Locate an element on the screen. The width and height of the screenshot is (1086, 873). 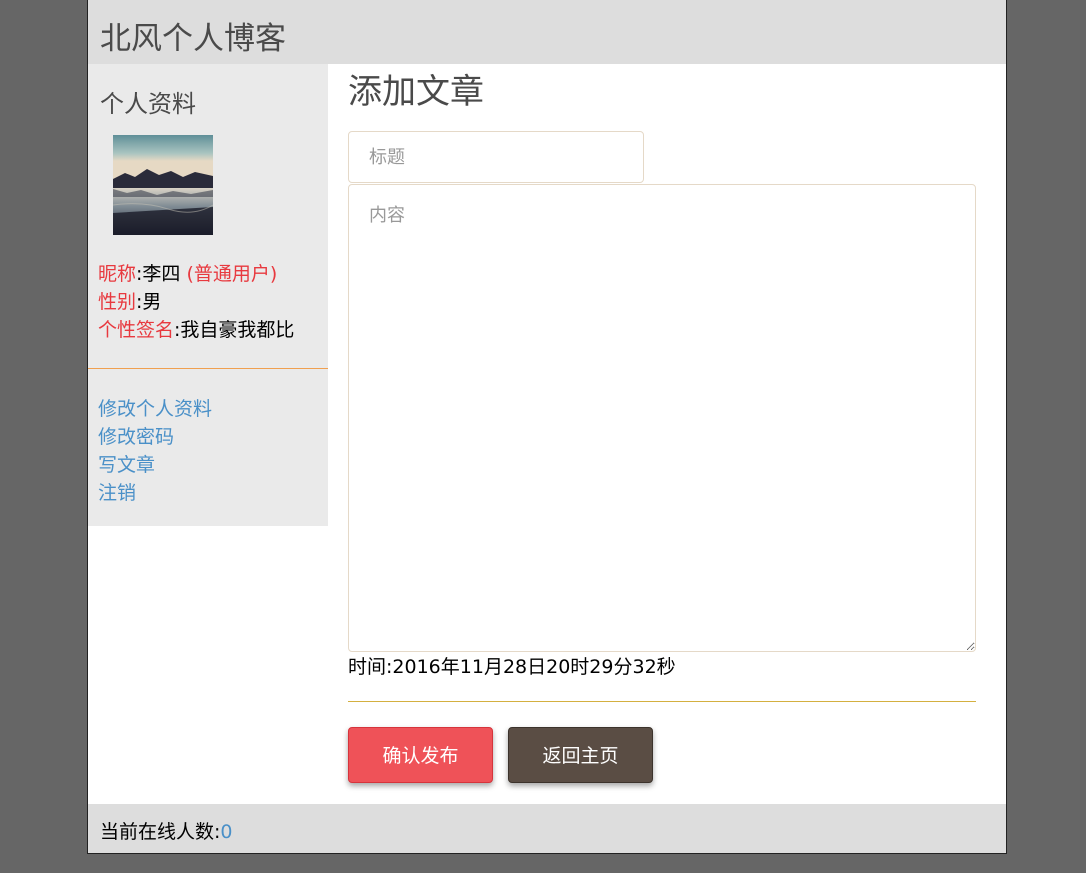
time-label: 时间 is located at coordinates (367, 667).